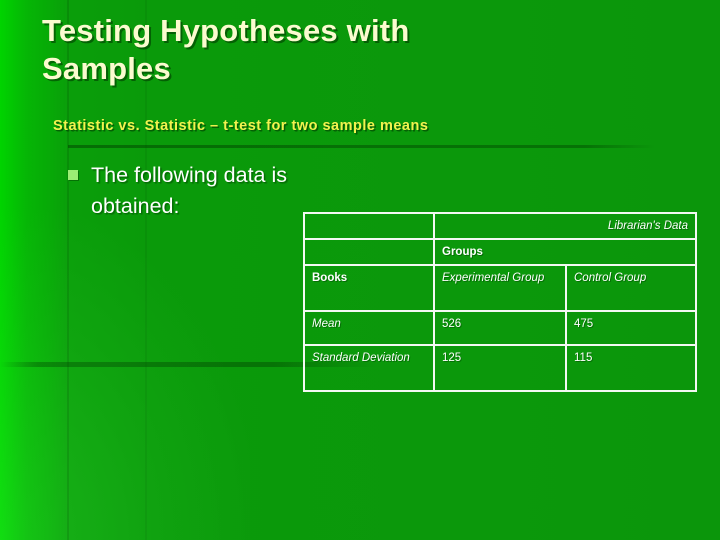 Image resolution: width=720 pixels, height=540 pixels. Describe the element at coordinates (565, 226) in the screenshot. I see `table-cell: Librarian's Data` at that location.